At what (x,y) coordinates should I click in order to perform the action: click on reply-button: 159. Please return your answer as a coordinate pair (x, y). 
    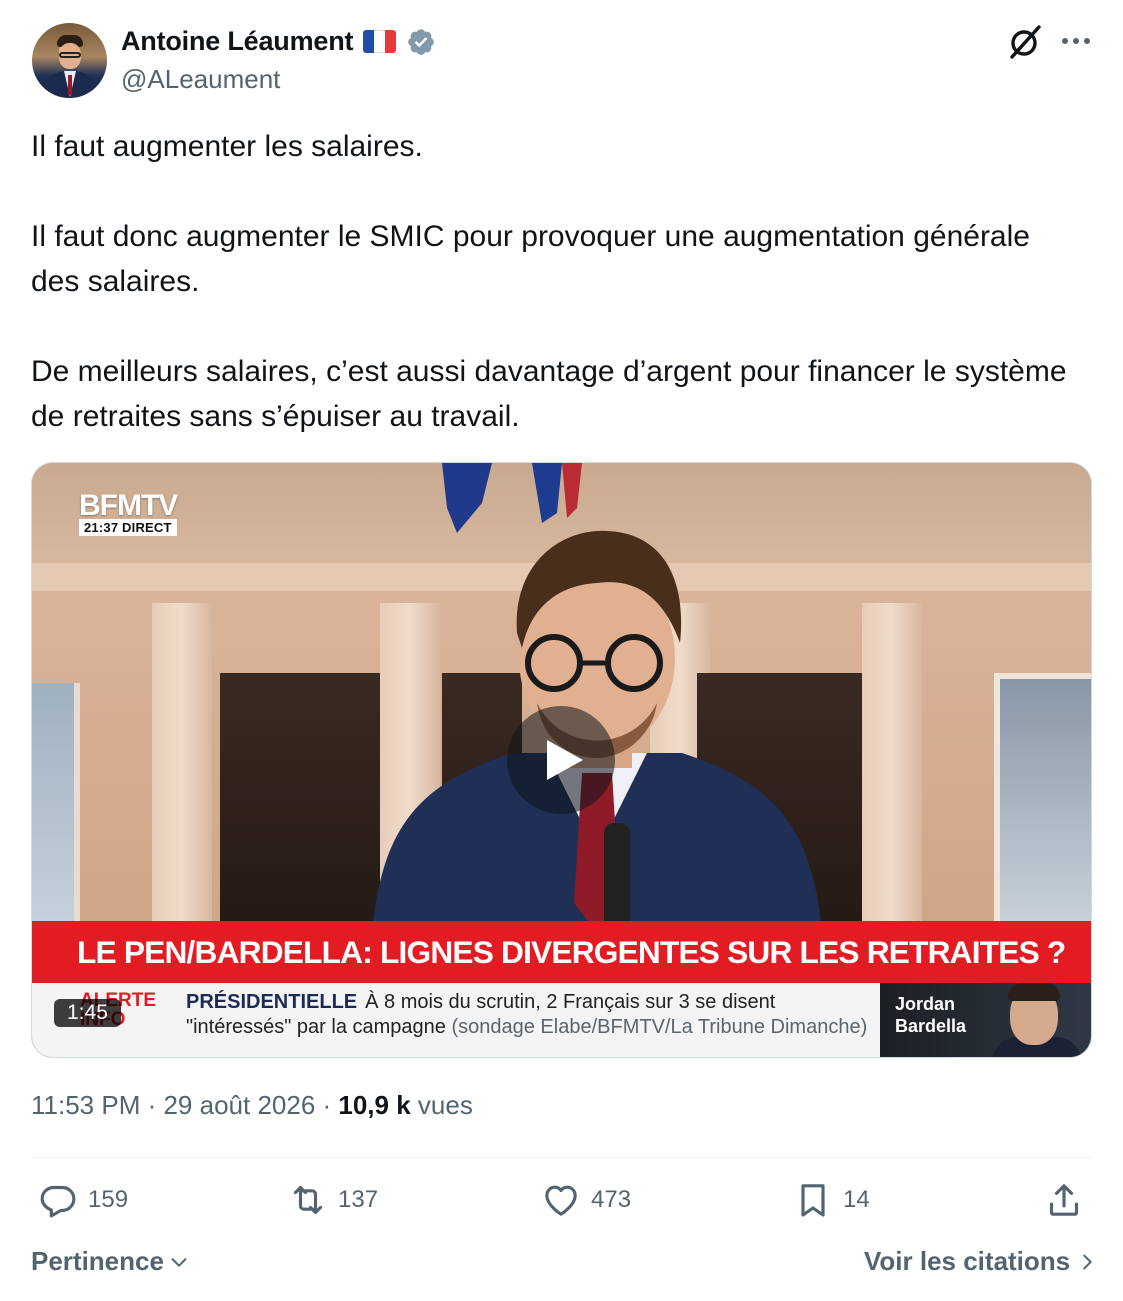
    Looking at the image, I should click on (83, 1200).